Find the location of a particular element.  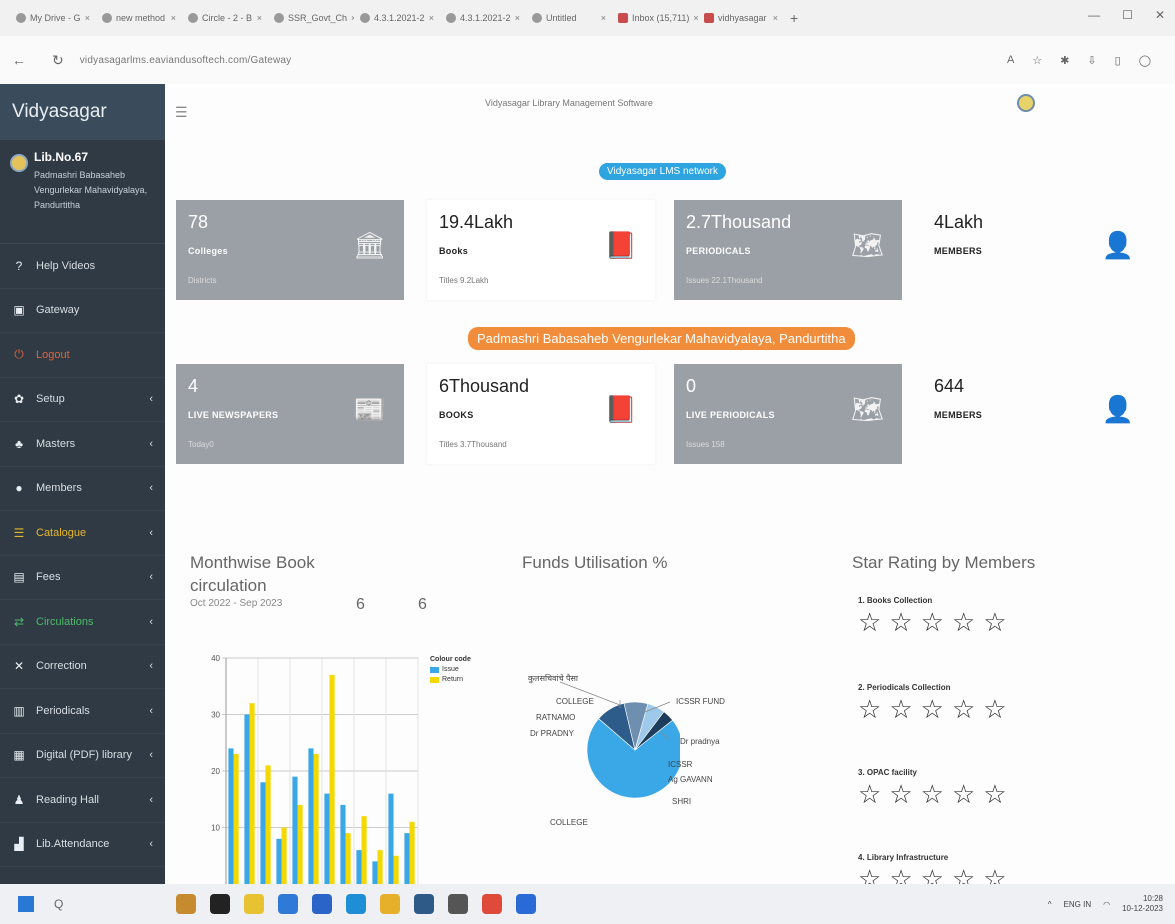

file-icon: ▦ is located at coordinates (19, 755).